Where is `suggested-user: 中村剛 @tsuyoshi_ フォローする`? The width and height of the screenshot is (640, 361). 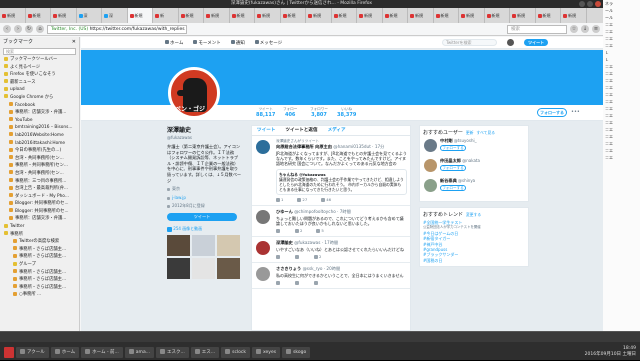
suggested-user: 中村剛 @tsuyoshi_ フォローする is located at coordinates (474, 148).